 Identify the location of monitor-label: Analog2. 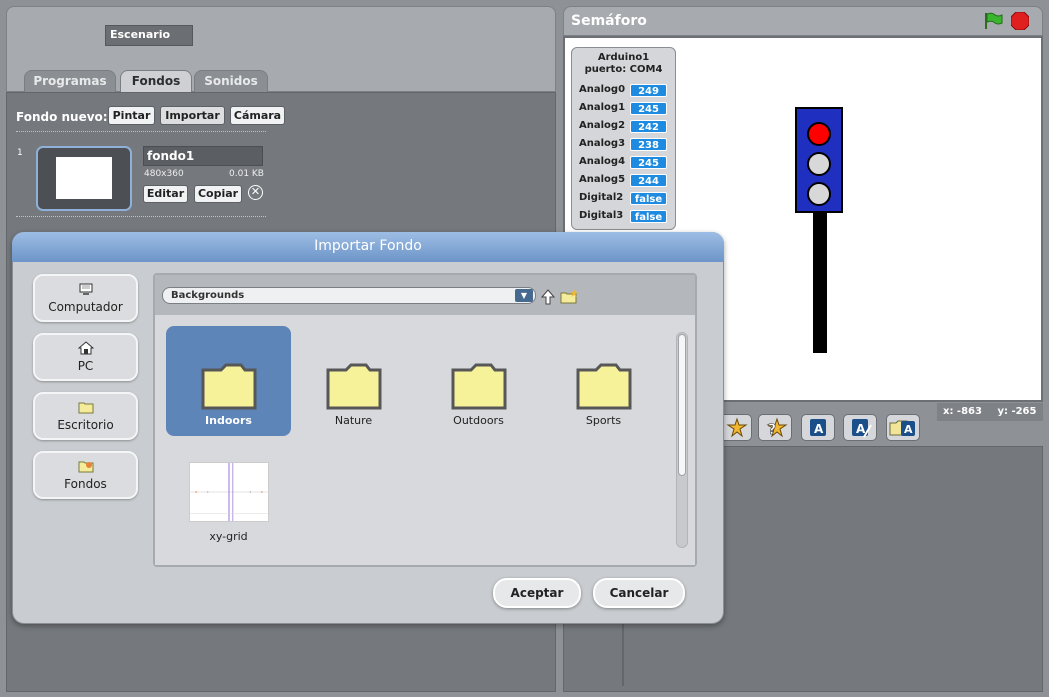
(602, 125).